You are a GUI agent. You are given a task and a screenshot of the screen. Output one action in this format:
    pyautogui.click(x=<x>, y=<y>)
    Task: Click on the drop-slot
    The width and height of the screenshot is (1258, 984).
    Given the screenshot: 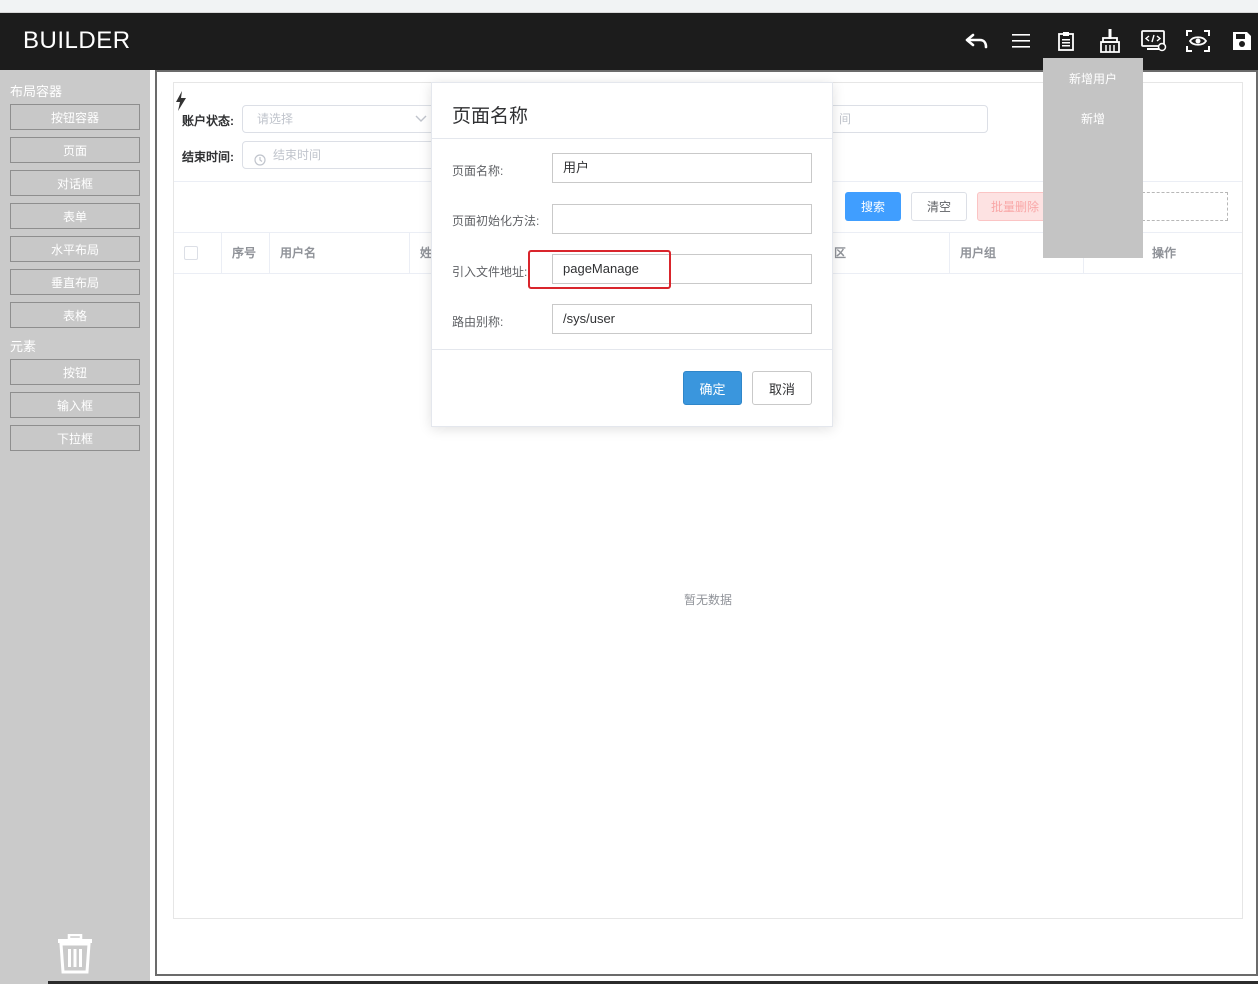 What is the action you would take?
    pyautogui.click(x=1185, y=206)
    